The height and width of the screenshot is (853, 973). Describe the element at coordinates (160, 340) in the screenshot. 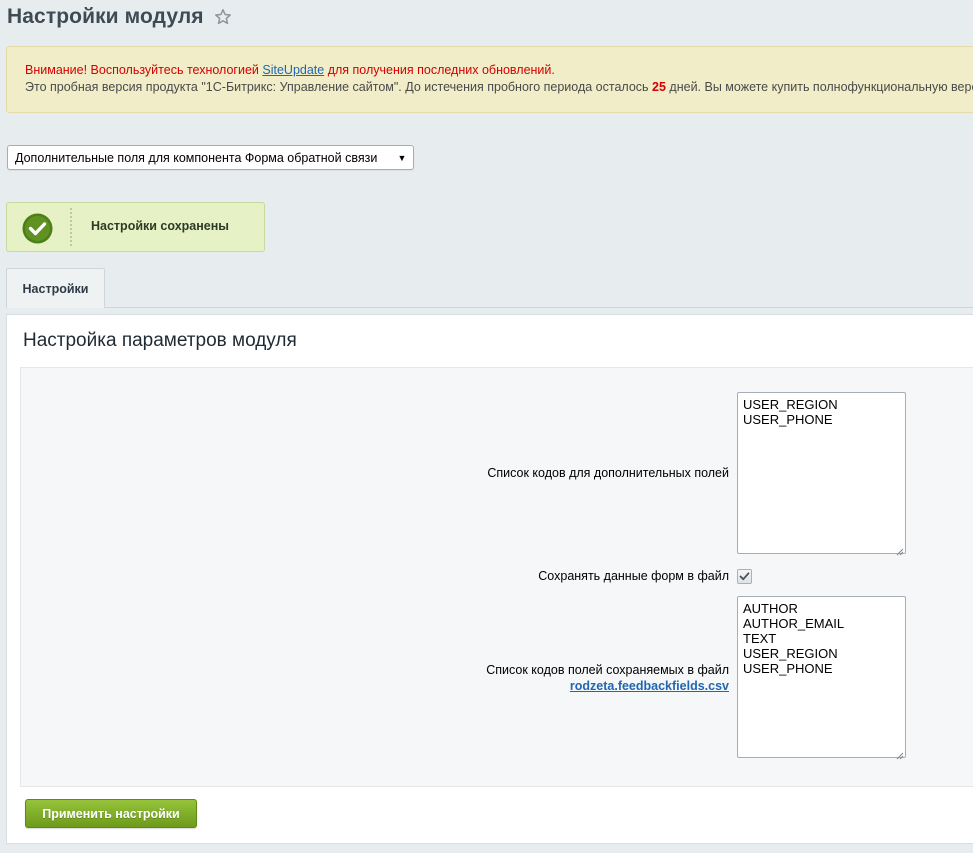

I see `panel-heading: Настройка параметров модуля` at that location.